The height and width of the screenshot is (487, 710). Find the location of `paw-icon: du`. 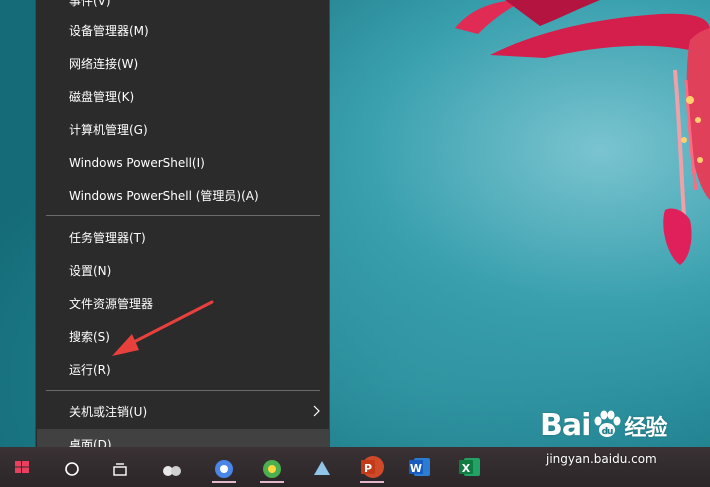

paw-icon: du is located at coordinates (607, 423).